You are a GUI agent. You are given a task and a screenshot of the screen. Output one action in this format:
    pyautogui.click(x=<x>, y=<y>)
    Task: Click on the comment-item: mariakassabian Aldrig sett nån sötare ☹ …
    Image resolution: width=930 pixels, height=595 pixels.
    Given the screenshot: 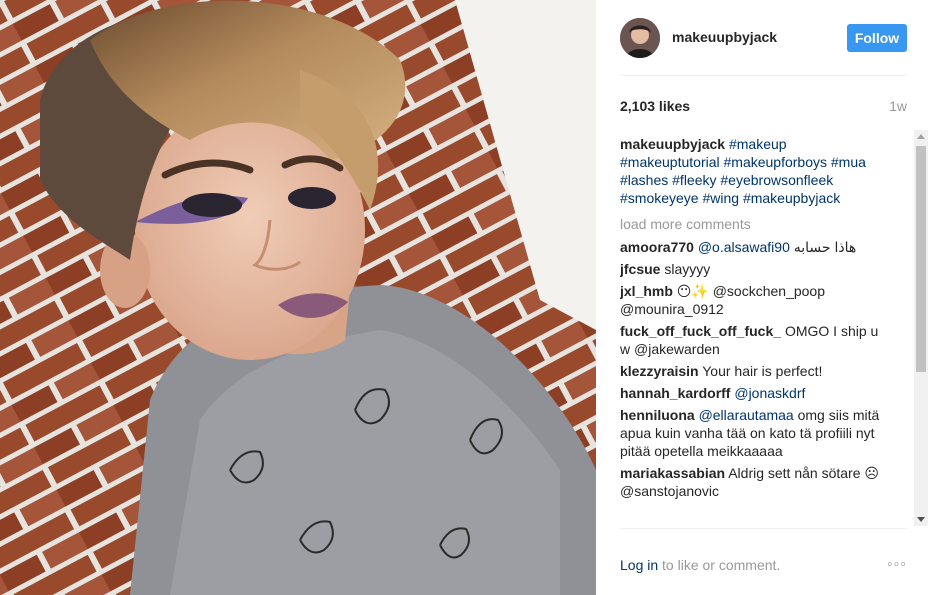 What is the action you would take?
    pyautogui.click(x=755, y=482)
    